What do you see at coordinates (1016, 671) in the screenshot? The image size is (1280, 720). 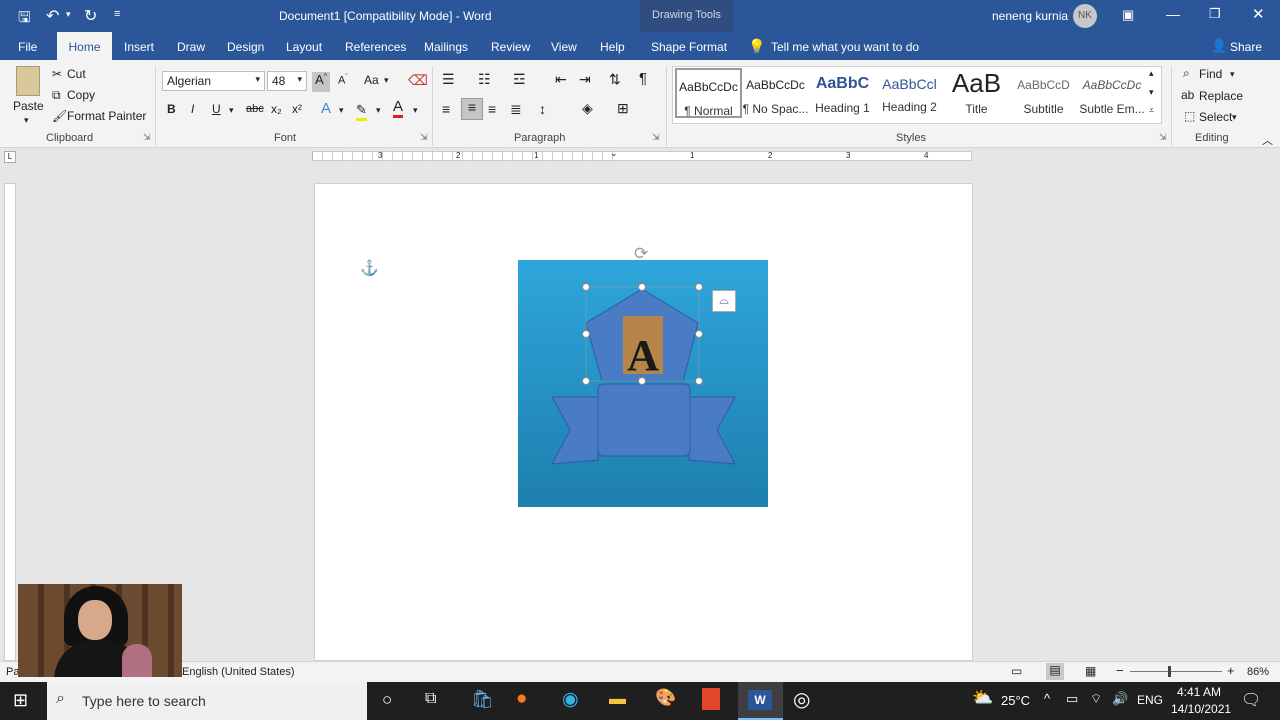 I see `read-mode-icon: ▭` at bounding box center [1016, 671].